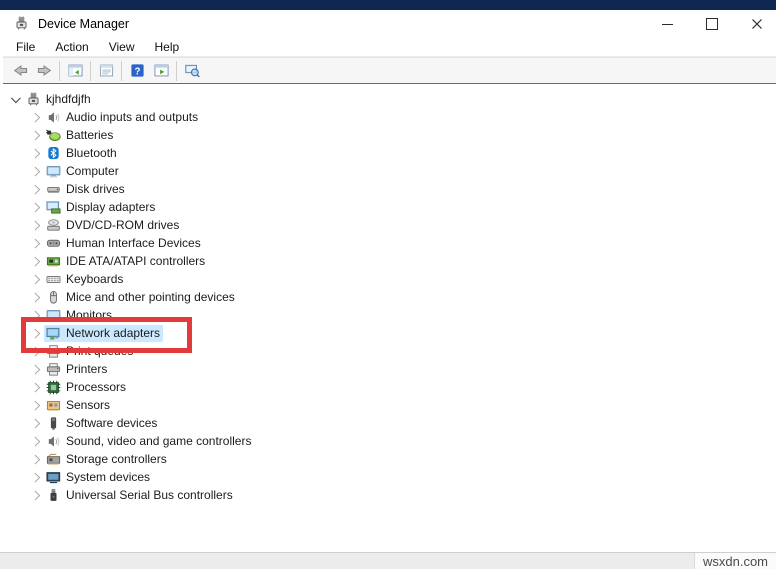 This screenshot has width=776, height=569. I want to click on hid-icon, so click(53, 243).